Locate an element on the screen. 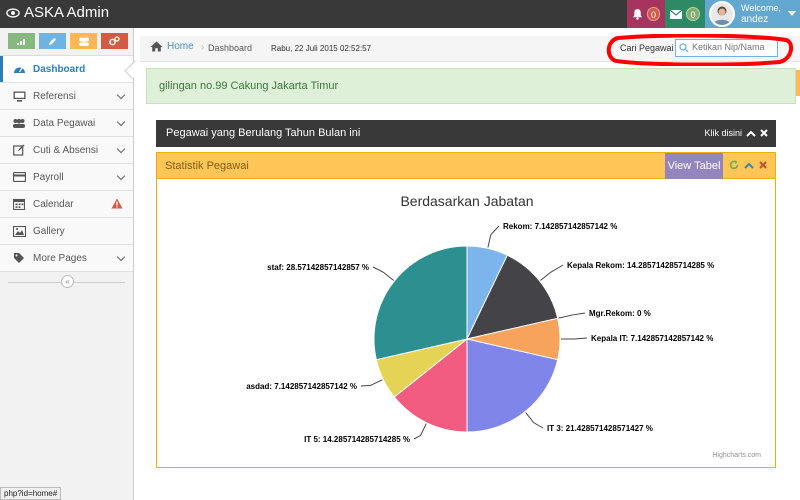  username: andez is located at coordinates (755, 19).